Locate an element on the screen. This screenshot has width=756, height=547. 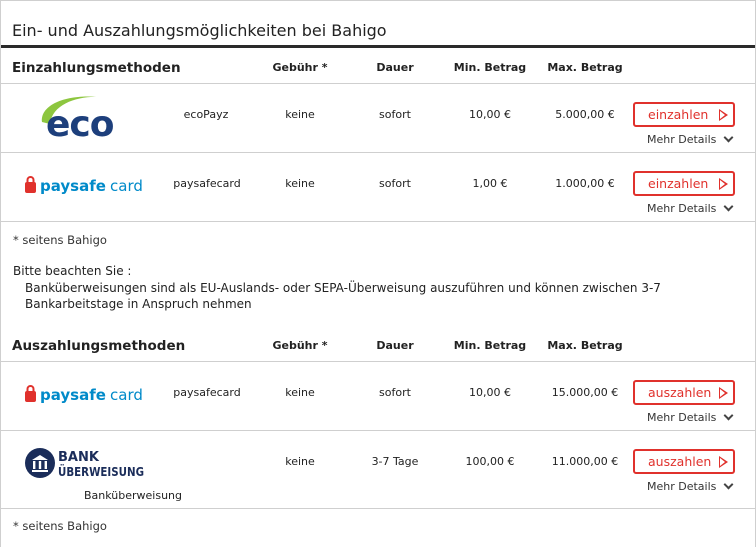
min-amount: 1,00 € is located at coordinates (490, 183).